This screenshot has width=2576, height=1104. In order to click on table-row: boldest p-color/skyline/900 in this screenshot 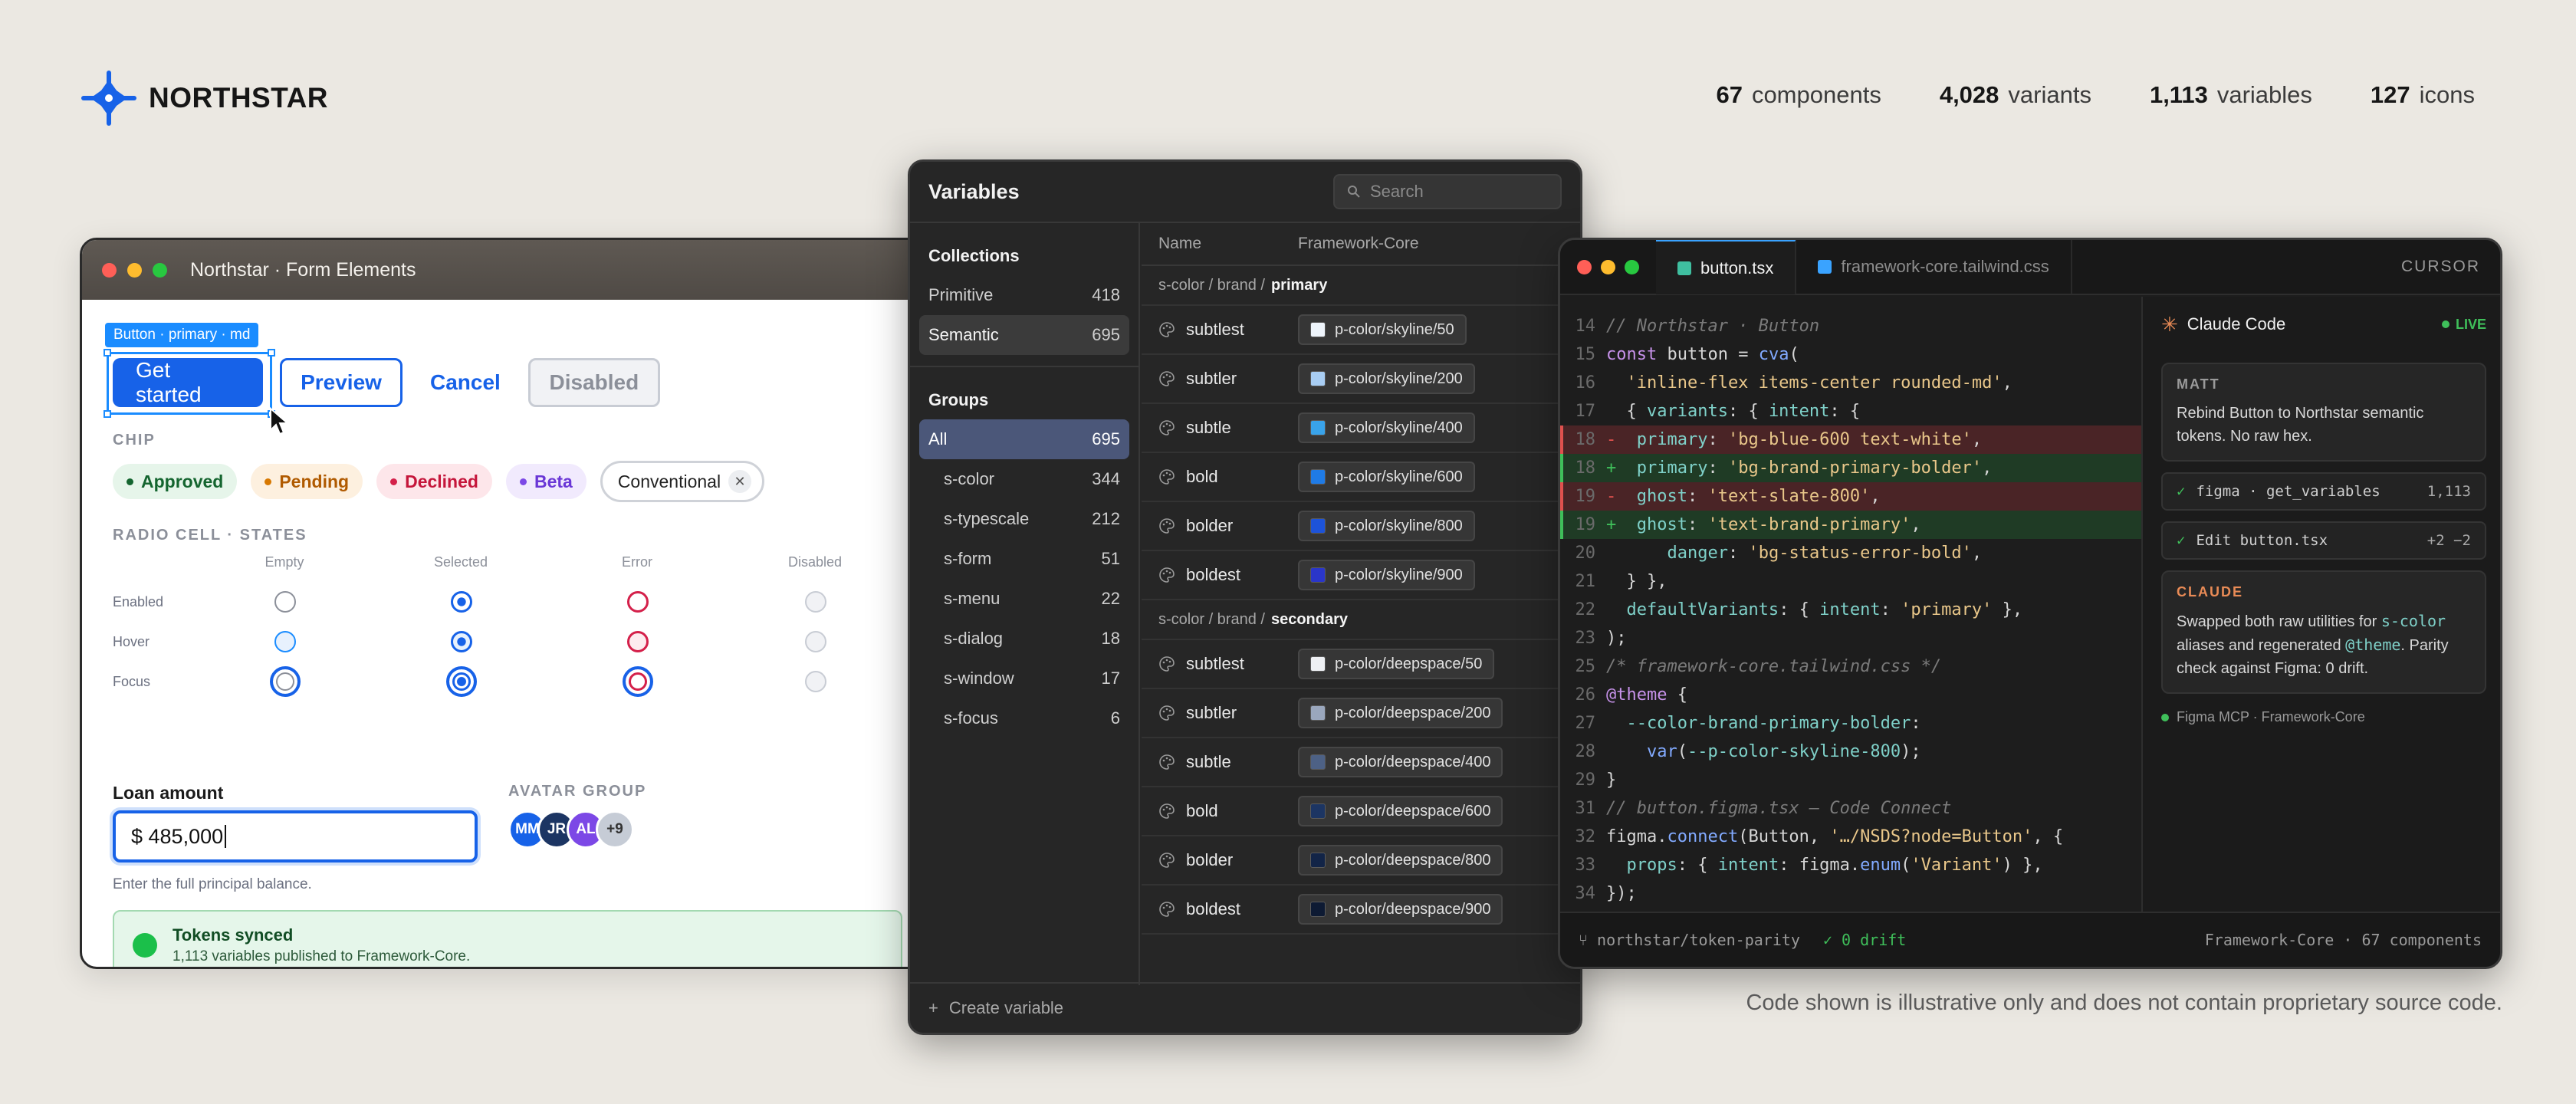, I will do `click(1361, 575)`.